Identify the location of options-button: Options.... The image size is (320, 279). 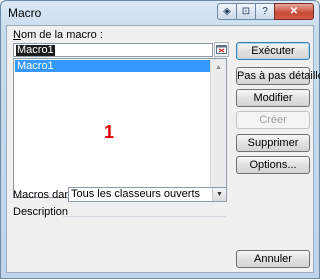
(273, 165).